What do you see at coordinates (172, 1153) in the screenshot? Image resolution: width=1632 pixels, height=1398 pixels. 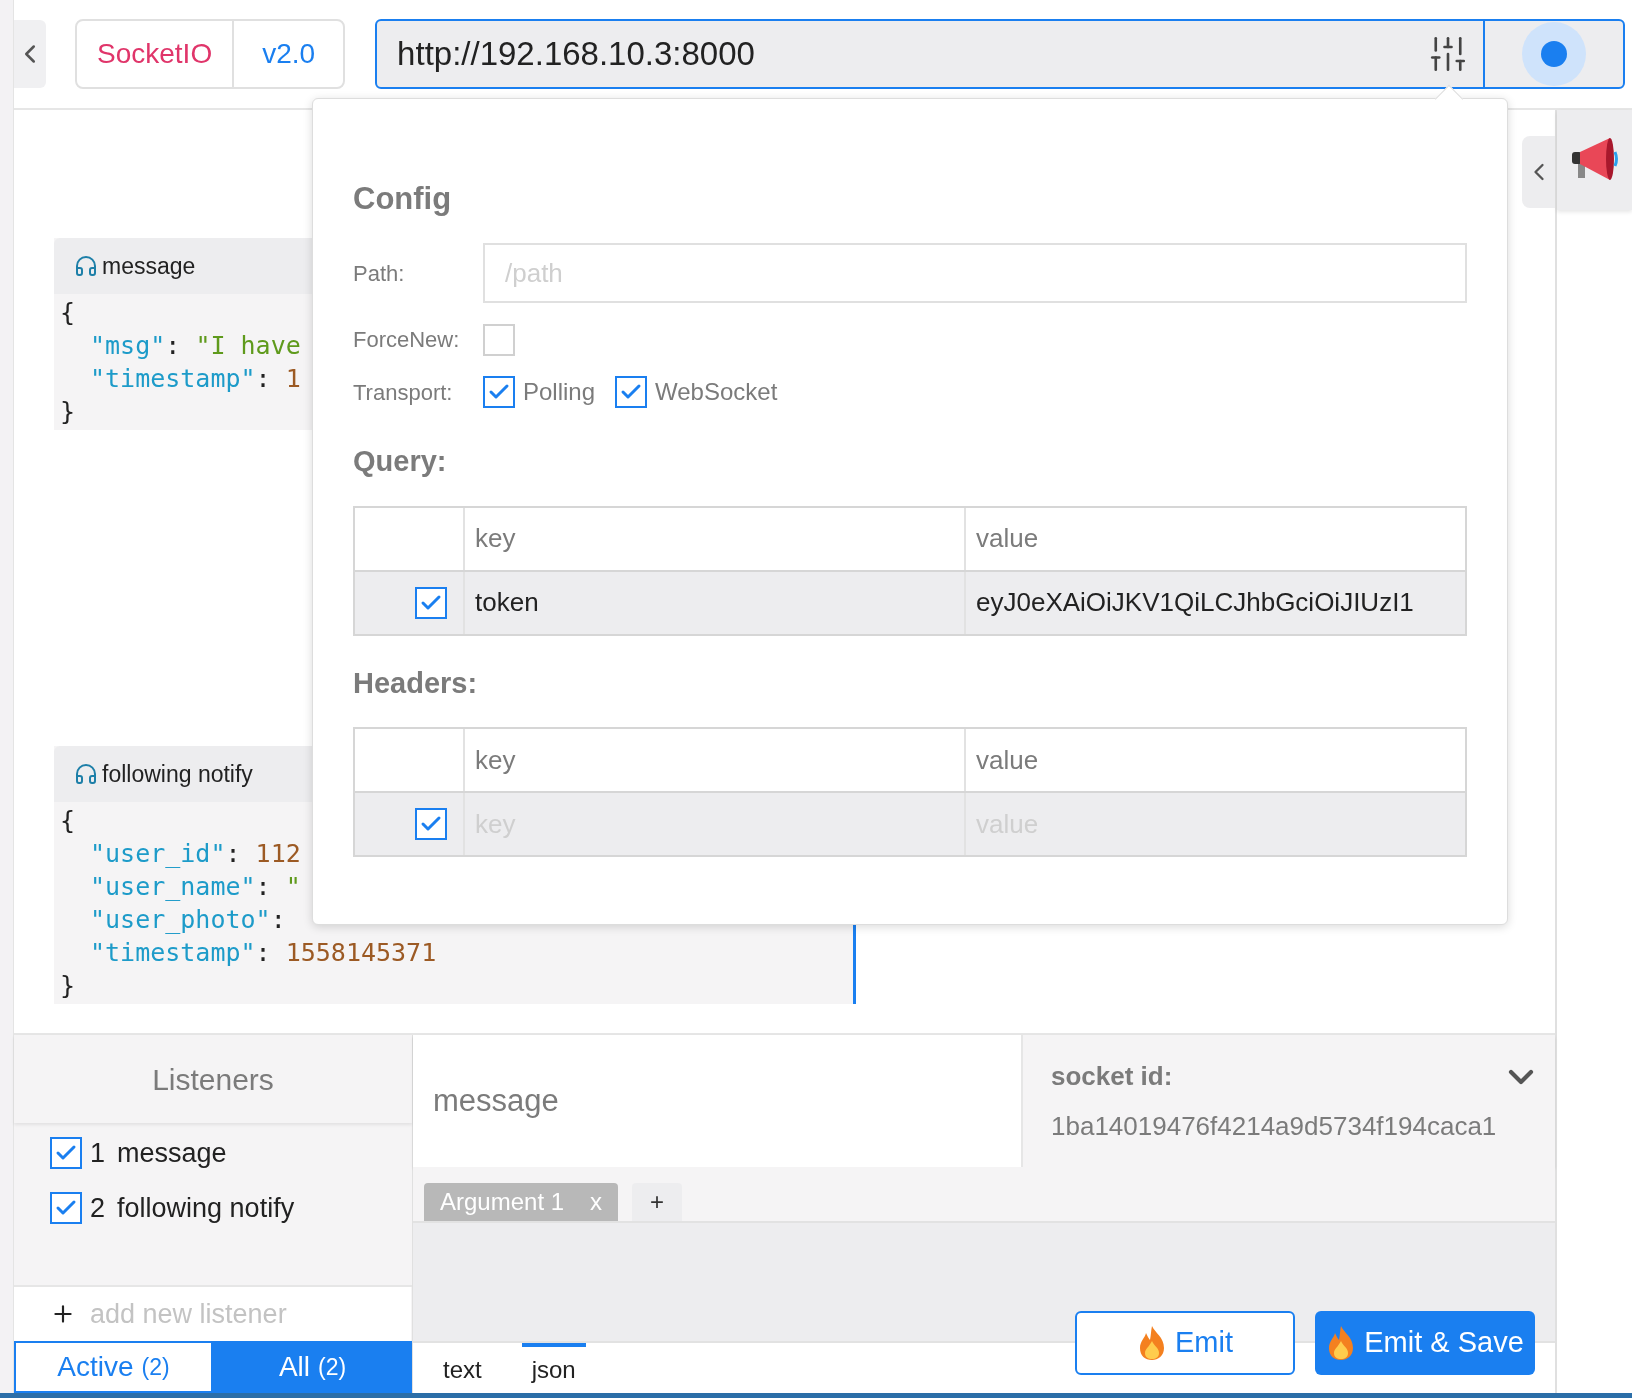 I see `listener-name: message` at bounding box center [172, 1153].